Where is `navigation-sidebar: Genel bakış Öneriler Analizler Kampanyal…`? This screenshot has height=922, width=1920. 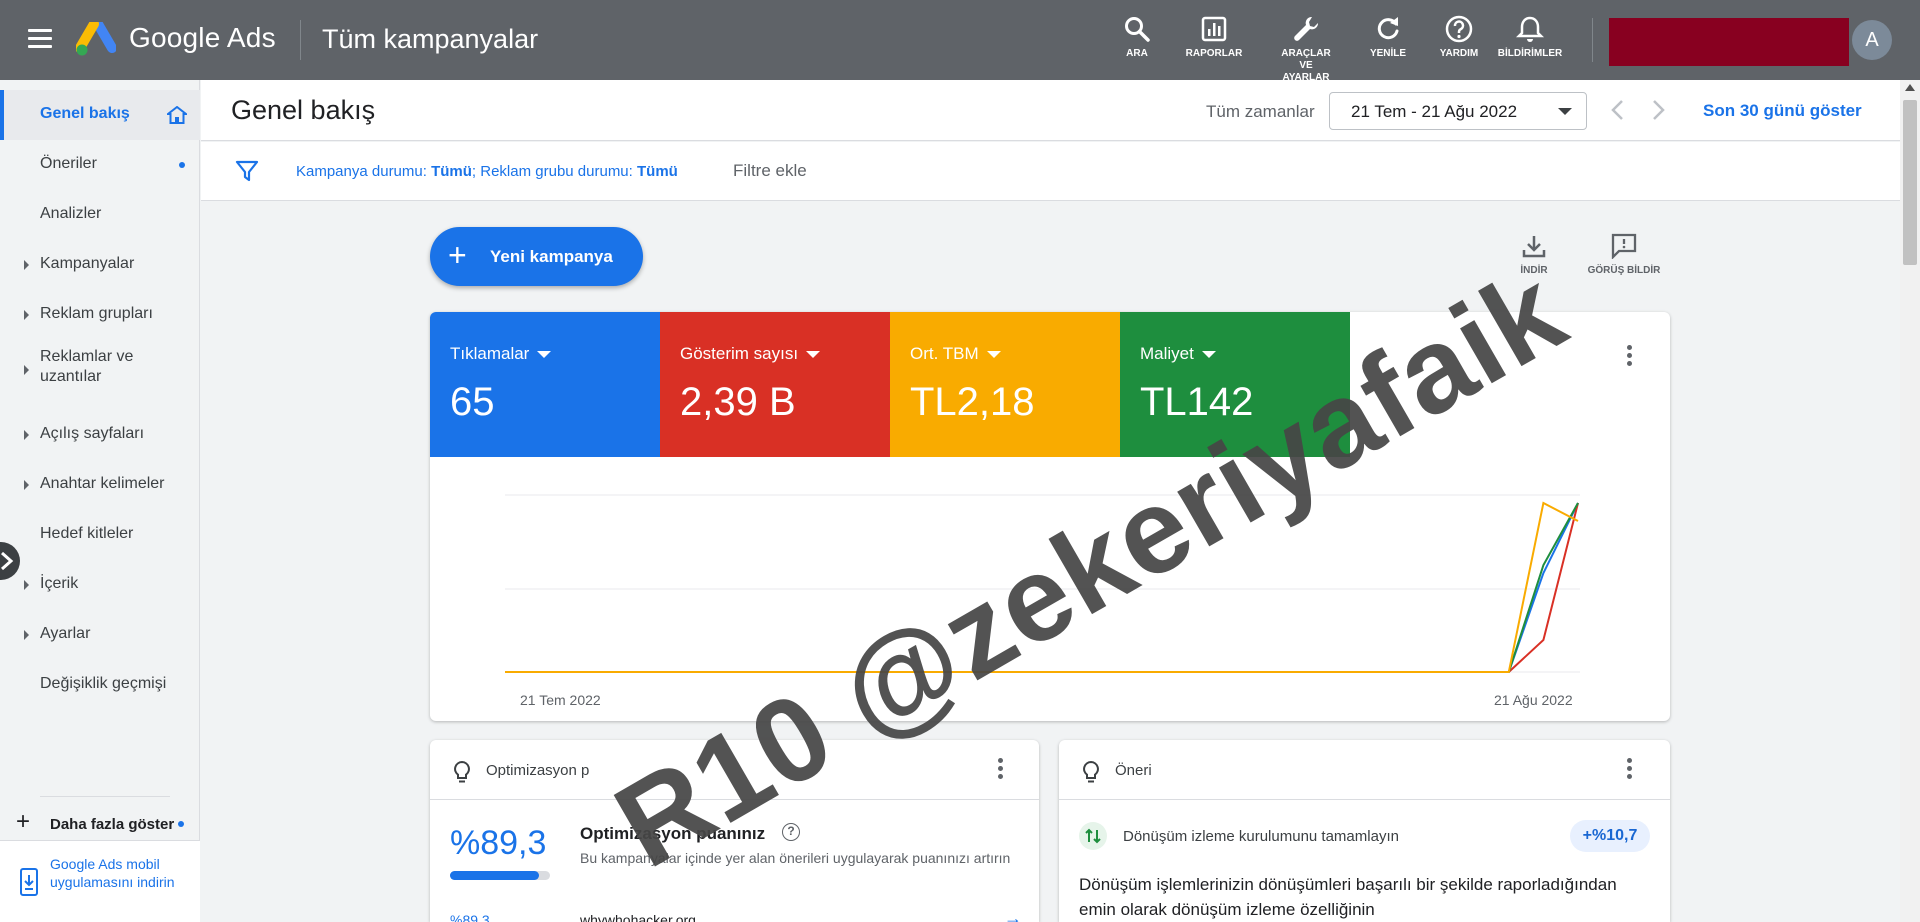
navigation-sidebar: Genel bakış Öneriler Analizler Kampanyal… is located at coordinates (100, 501).